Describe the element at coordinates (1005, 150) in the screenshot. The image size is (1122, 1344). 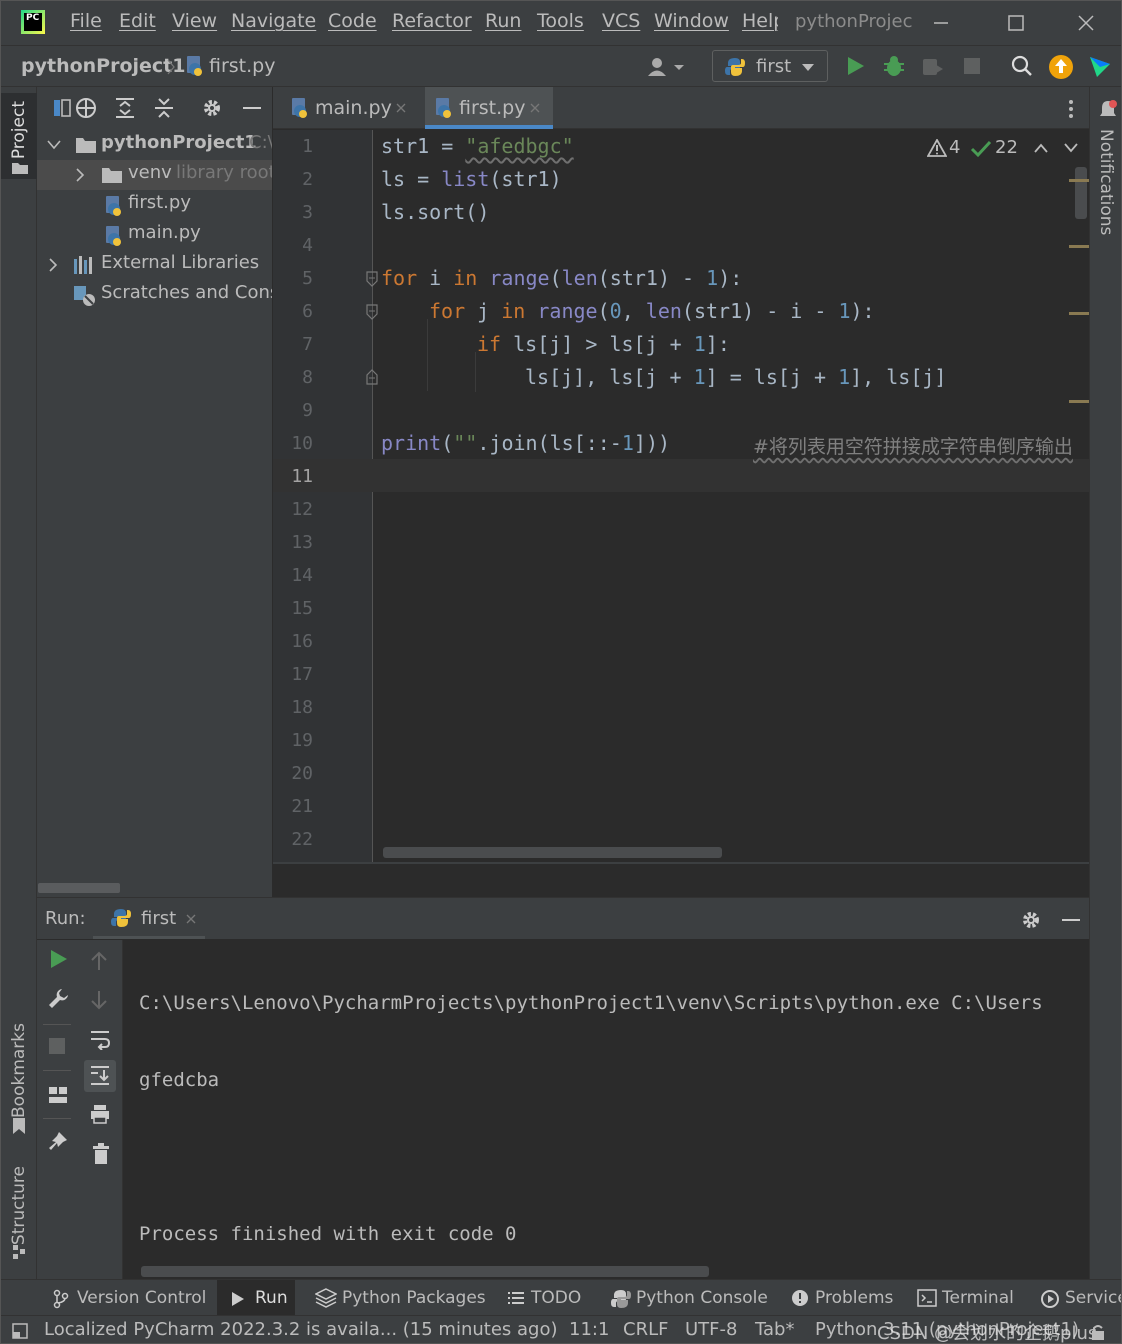
I see `inspection-widget: 4 22` at that location.